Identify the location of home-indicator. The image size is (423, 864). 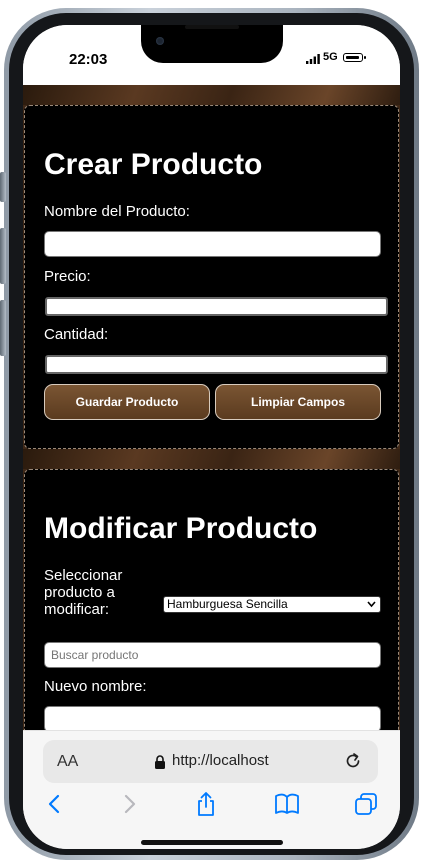
(212, 842).